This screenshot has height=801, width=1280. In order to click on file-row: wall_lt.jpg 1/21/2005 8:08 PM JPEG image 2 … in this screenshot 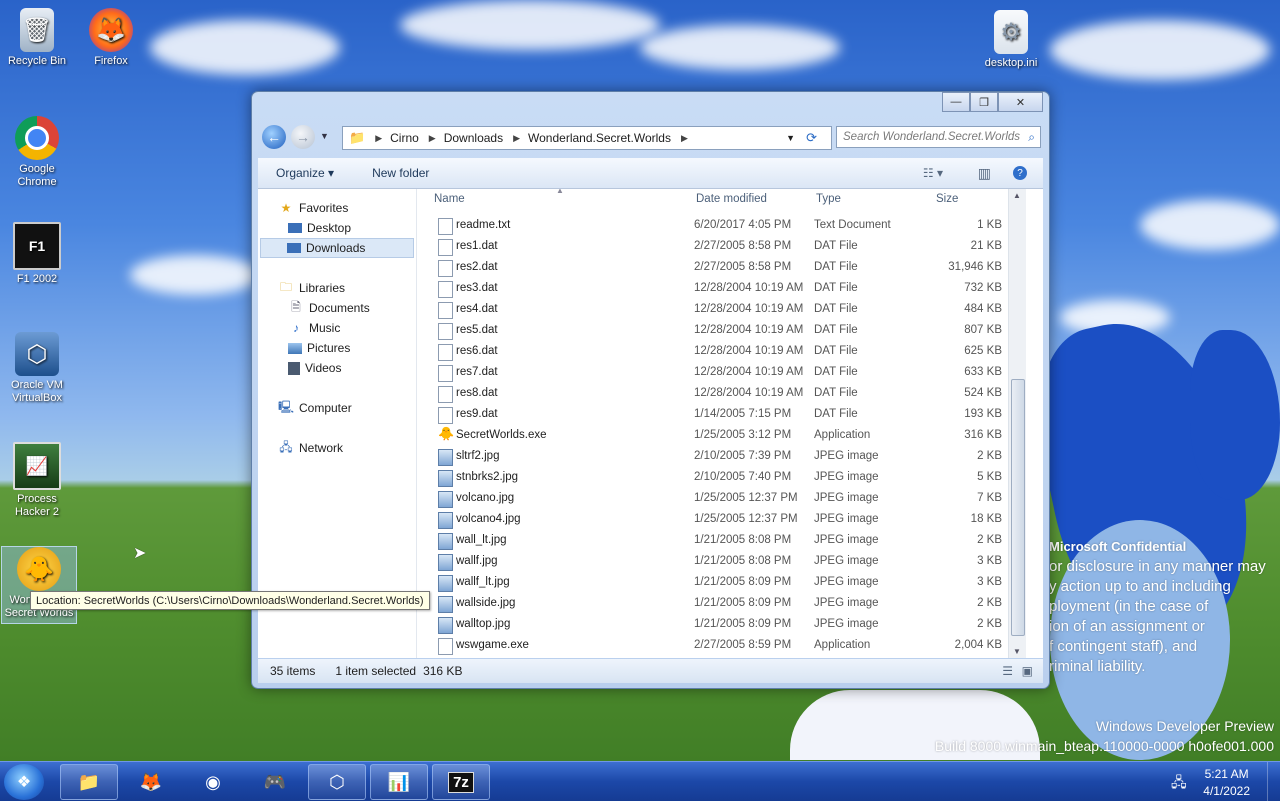, I will do `click(726, 541)`.